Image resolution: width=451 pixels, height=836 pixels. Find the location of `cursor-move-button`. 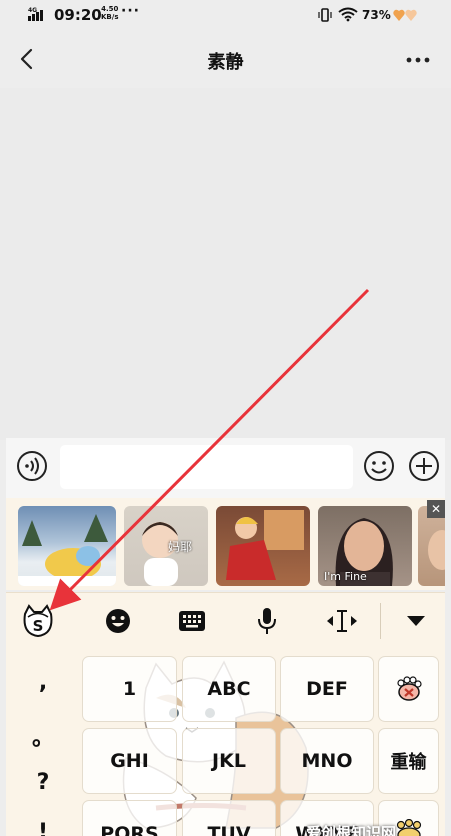

cursor-move-button is located at coordinates (342, 621).